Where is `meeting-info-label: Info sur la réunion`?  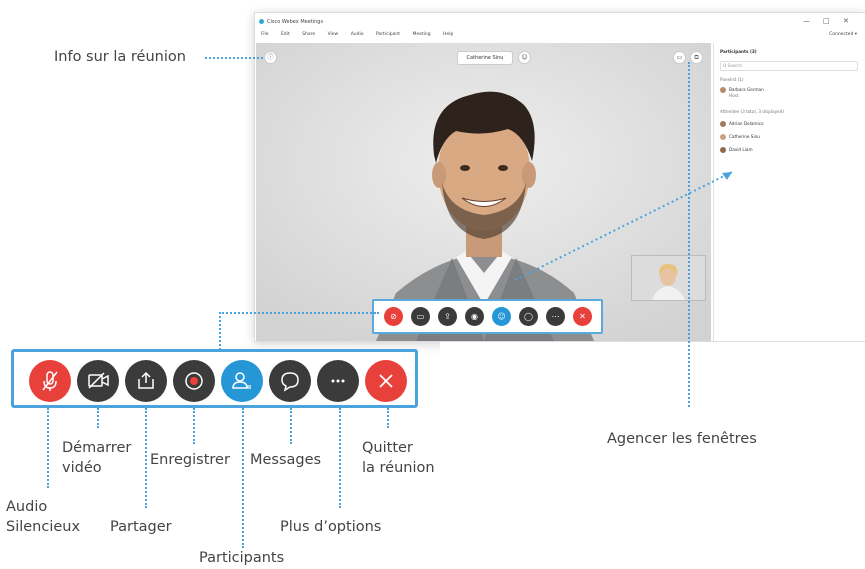
meeting-info-label: Info sur la réunion is located at coordinates (120, 57).